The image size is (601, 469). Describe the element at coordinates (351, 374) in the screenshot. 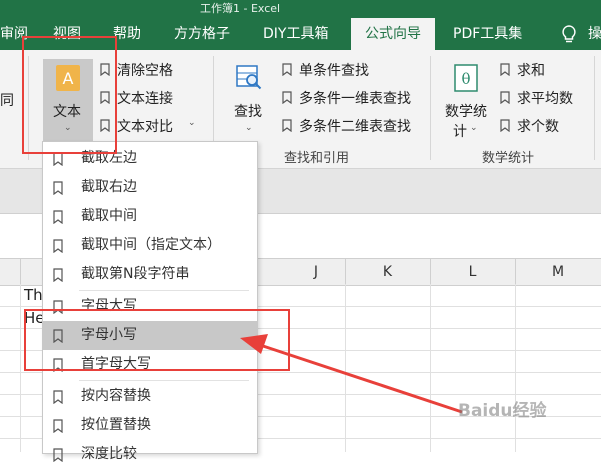

I see `annotation-arrow` at that location.